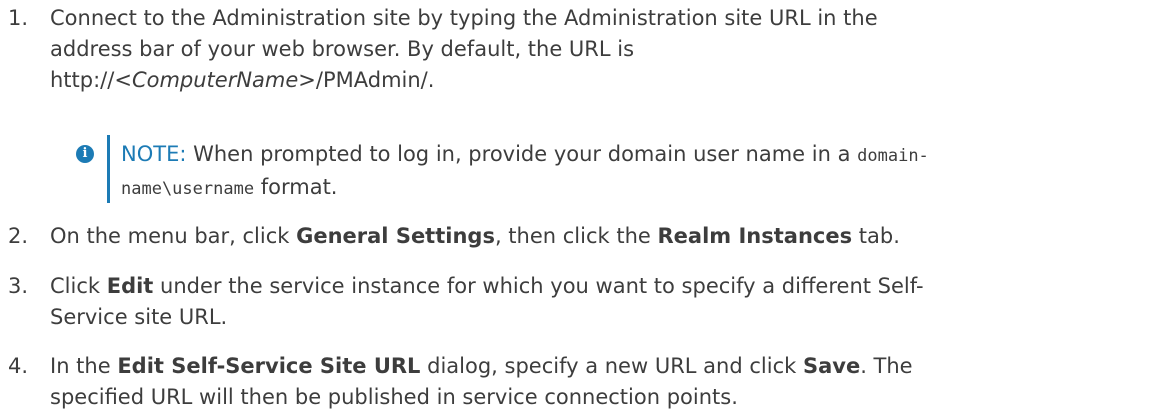 Image resolution: width=1150 pixels, height=419 pixels. What do you see at coordinates (18, 286) in the screenshot?
I see `step-number: 3.` at bounding box center [18, 286].